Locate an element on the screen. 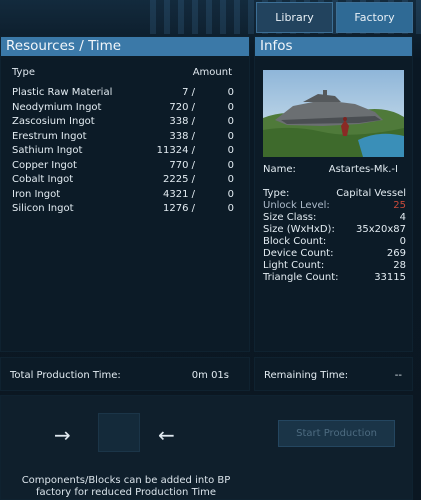 This screenshot has height=500, width=421. total-production-label: Total Production Time: is located at coordinates (65, 375).